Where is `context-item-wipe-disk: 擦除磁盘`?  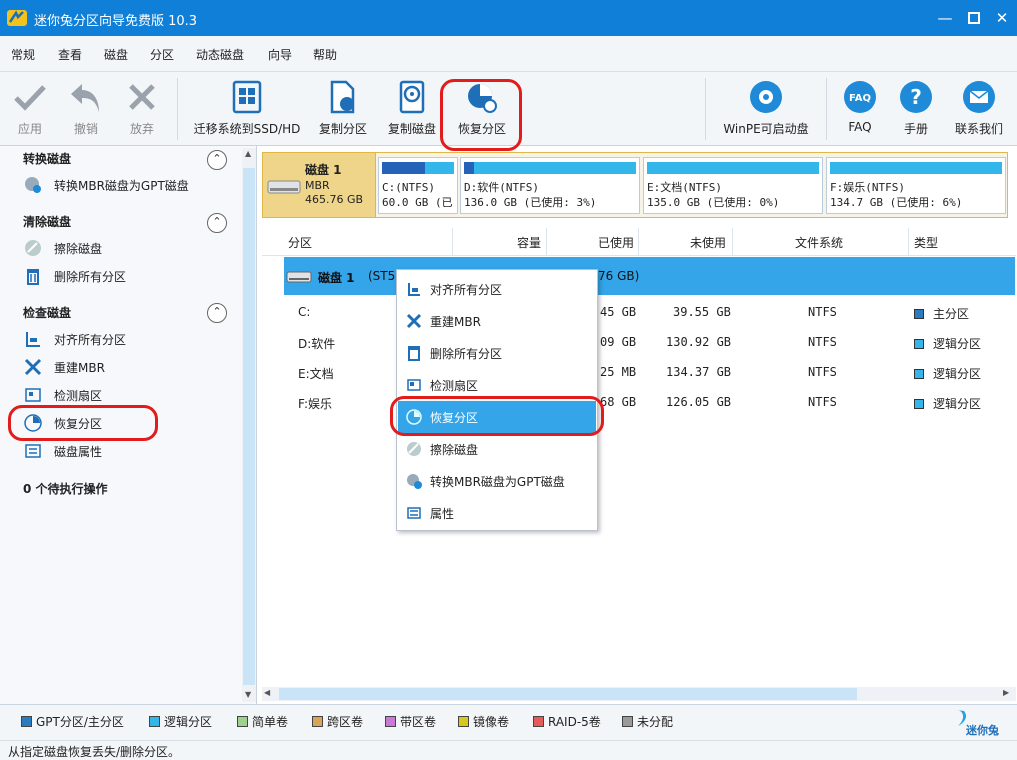
context-item-wipe-disk: 擦除磁盘 is located at coordinates (497, 449).